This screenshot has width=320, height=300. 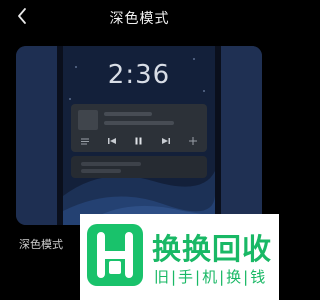 I want to click on music-notification-card, so click(x=139, y=128).